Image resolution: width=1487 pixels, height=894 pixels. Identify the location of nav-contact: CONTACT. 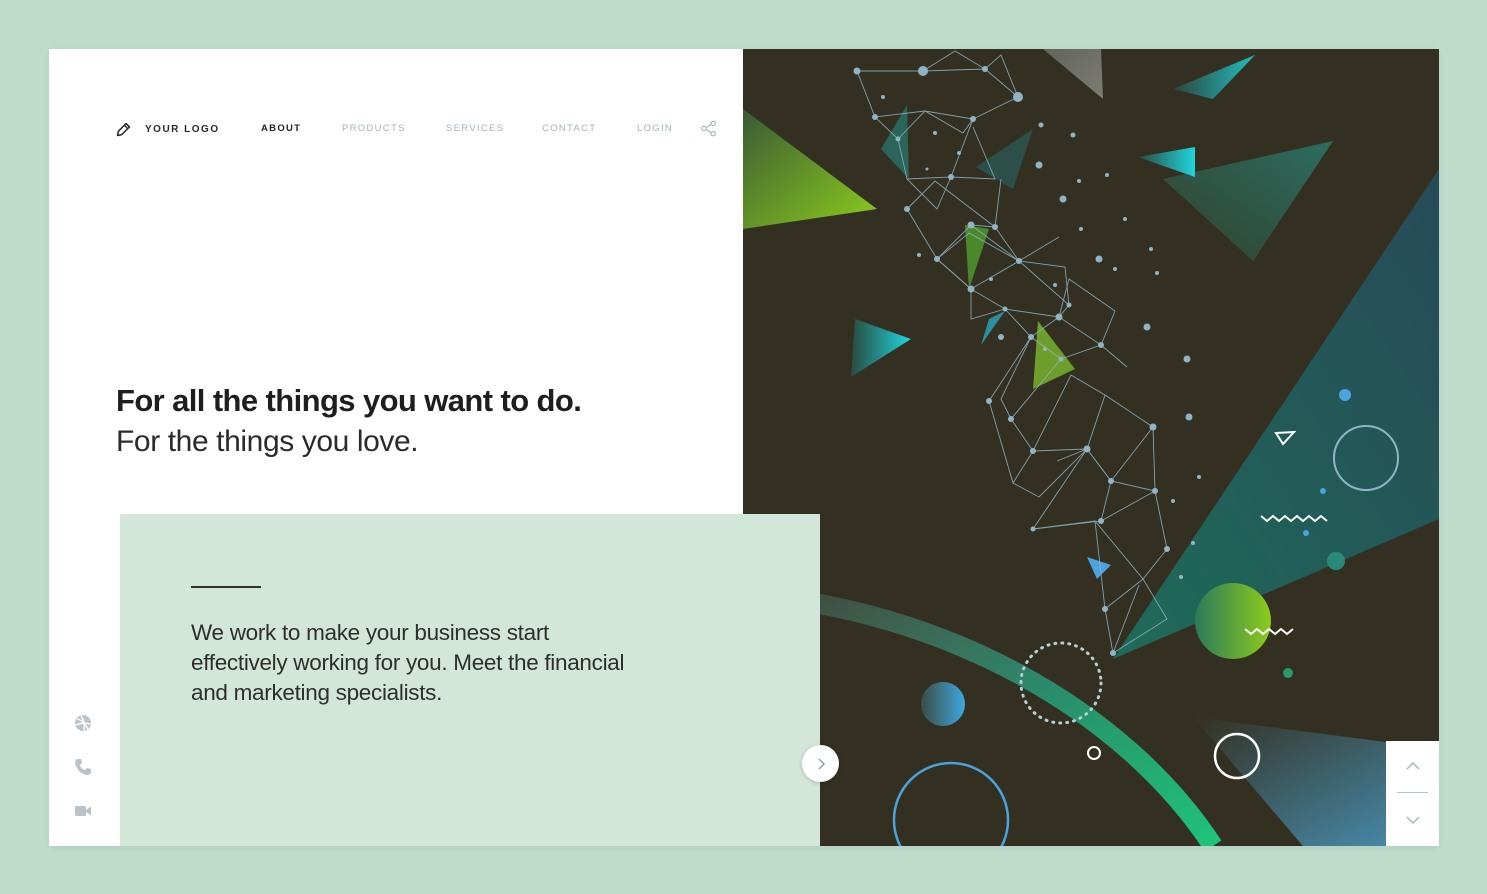
(569, 130).